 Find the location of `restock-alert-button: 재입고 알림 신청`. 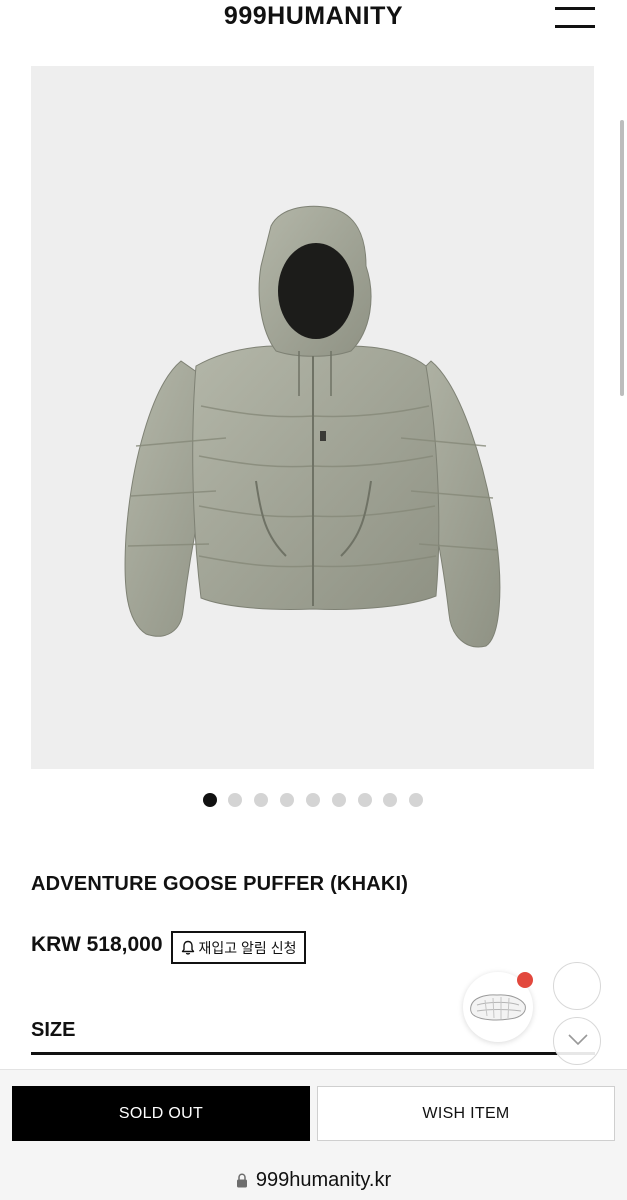

restock-alert-button: 재입고 알림 신청 is located at coordinates (238, 947).